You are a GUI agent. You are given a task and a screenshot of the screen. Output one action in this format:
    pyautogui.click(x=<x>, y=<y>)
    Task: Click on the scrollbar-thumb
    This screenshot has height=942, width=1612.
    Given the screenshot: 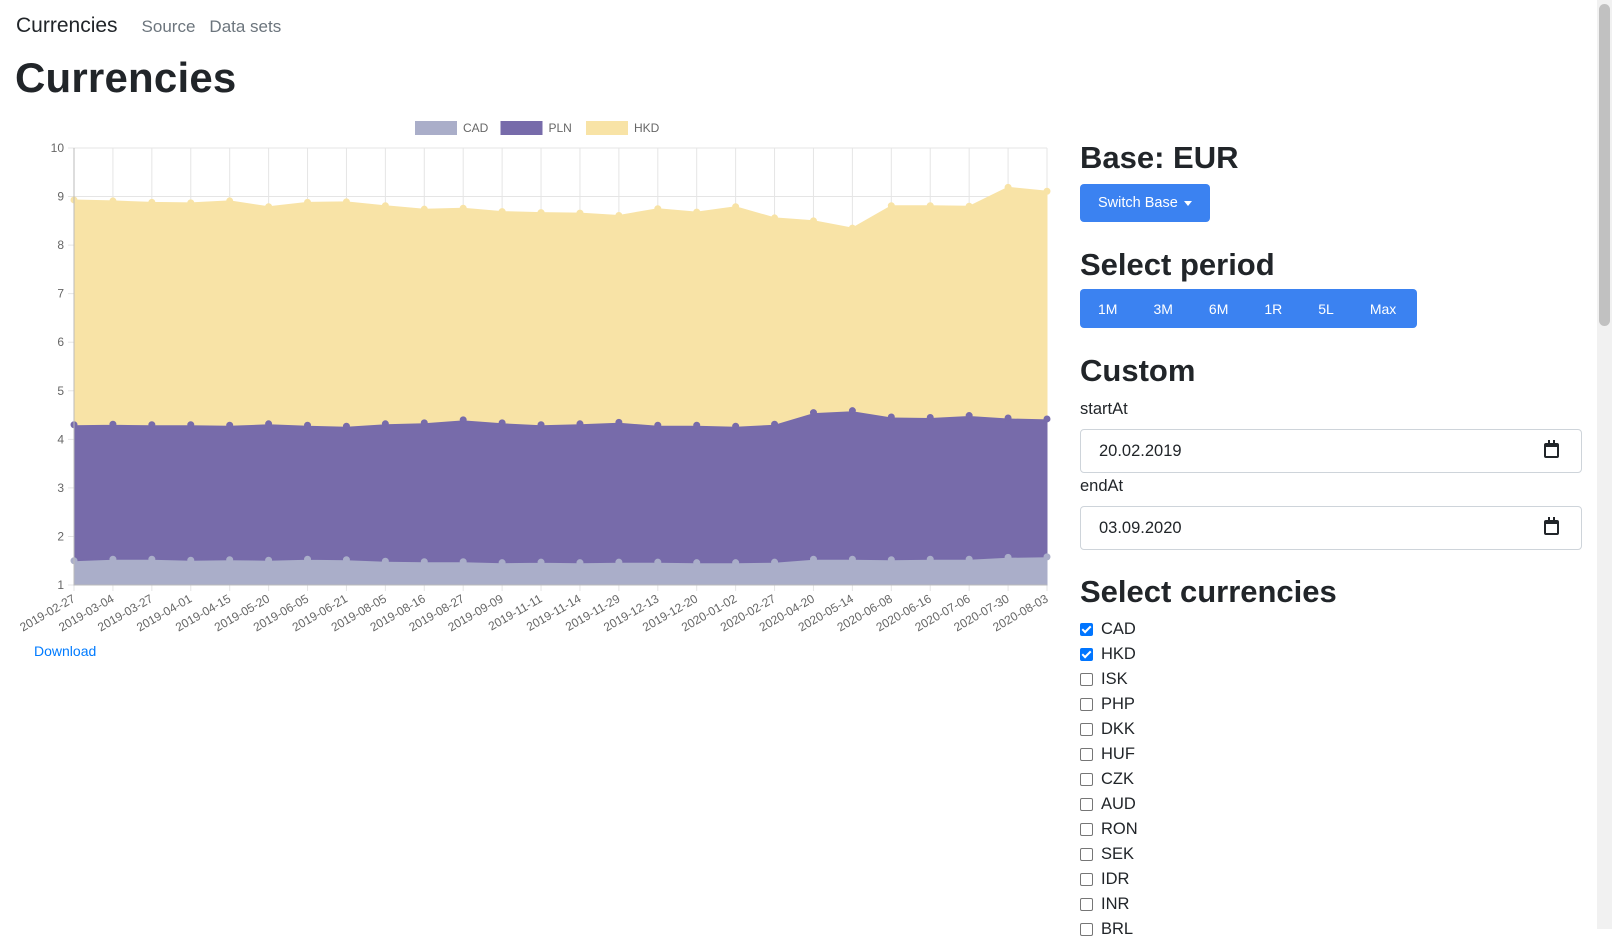 What is the action you would take?
    pyautogui.click(x=1604, y=165)
    